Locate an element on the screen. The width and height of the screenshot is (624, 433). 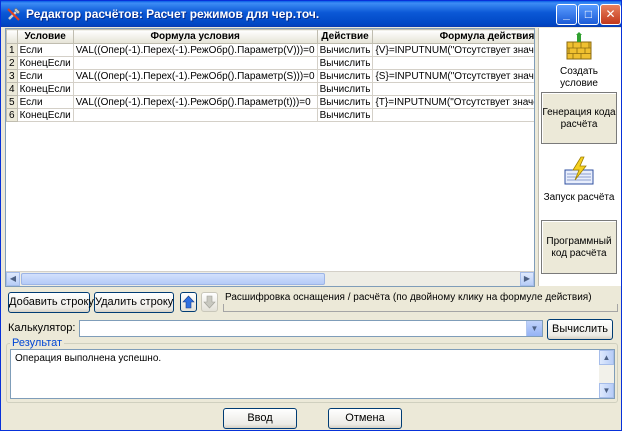
vertical-scrollbar: ▲ ▼ is located at coordinates (606, 374).